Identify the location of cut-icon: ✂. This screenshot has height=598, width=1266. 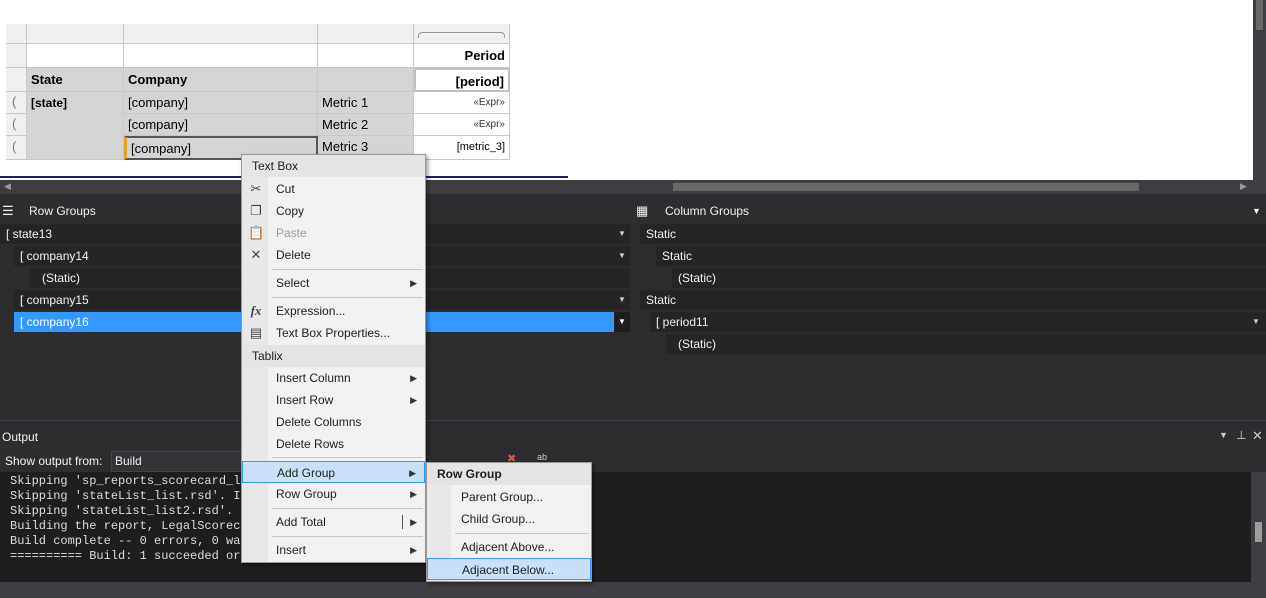
(256, 188).